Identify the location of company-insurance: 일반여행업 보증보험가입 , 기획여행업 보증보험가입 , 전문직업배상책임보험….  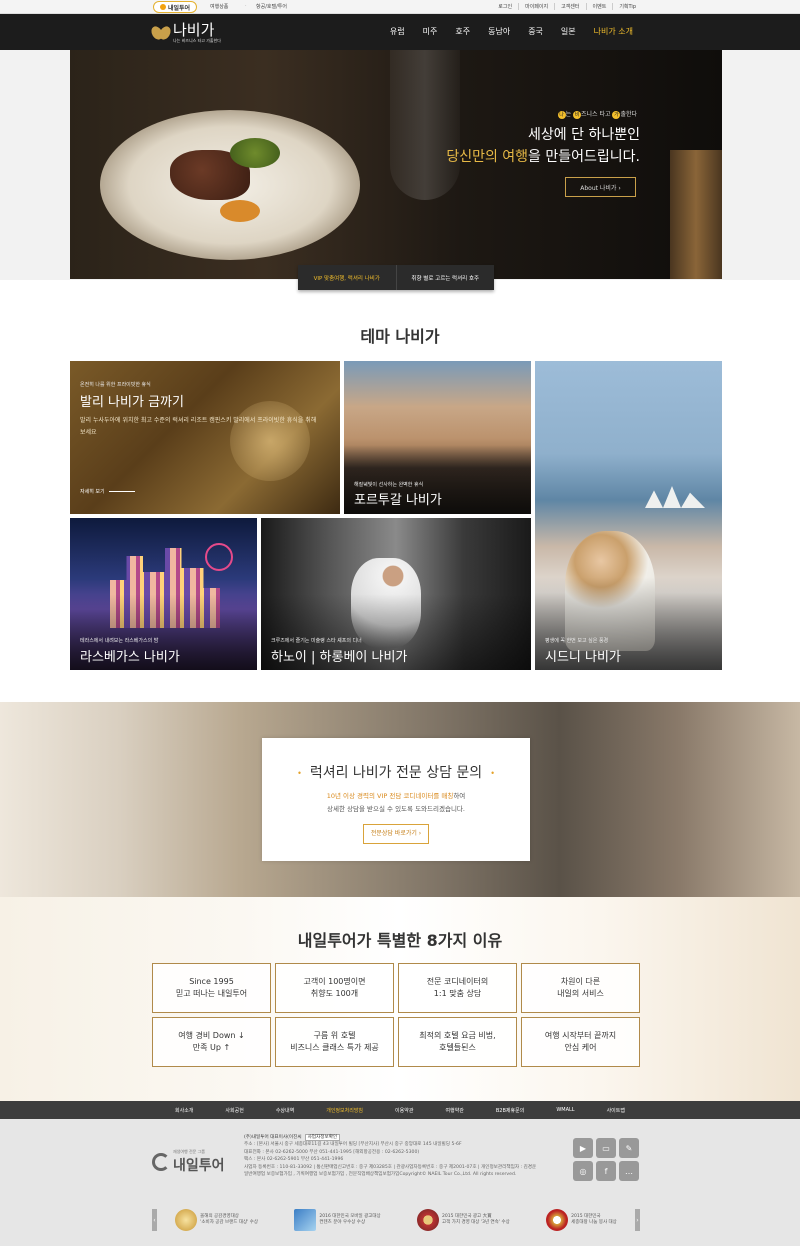
(380, 1175).